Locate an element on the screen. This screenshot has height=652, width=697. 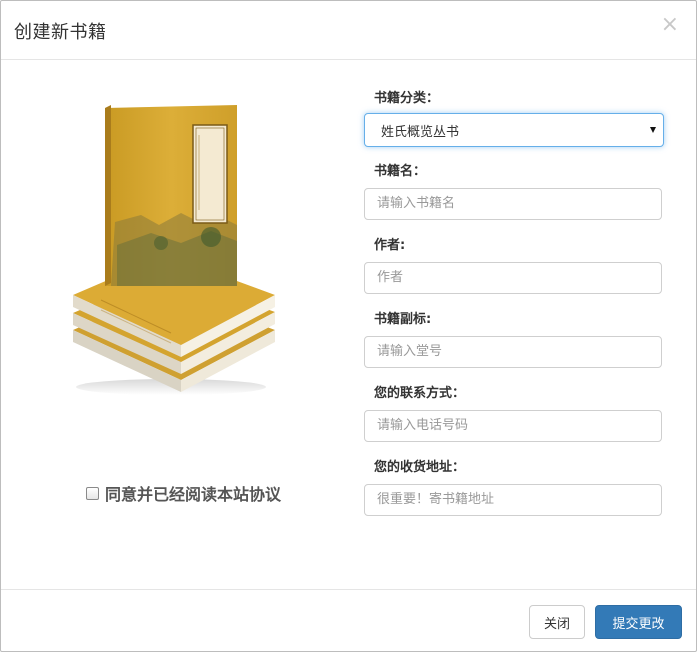
category-label: 书籍分类： is located at coordinates (407, 98).